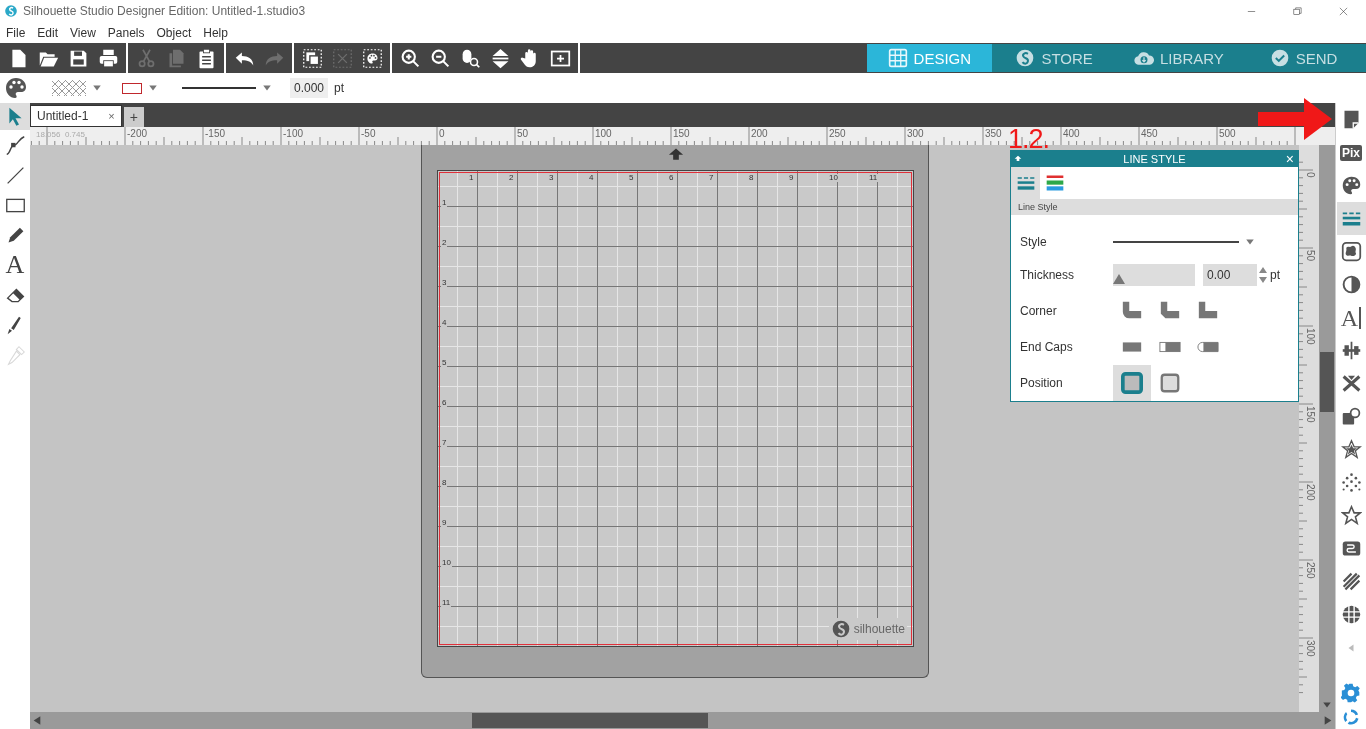 Image resolution: width=1366 pixels, height=729 pixels. I want to click on menu-item: Object, so click(174, 32).